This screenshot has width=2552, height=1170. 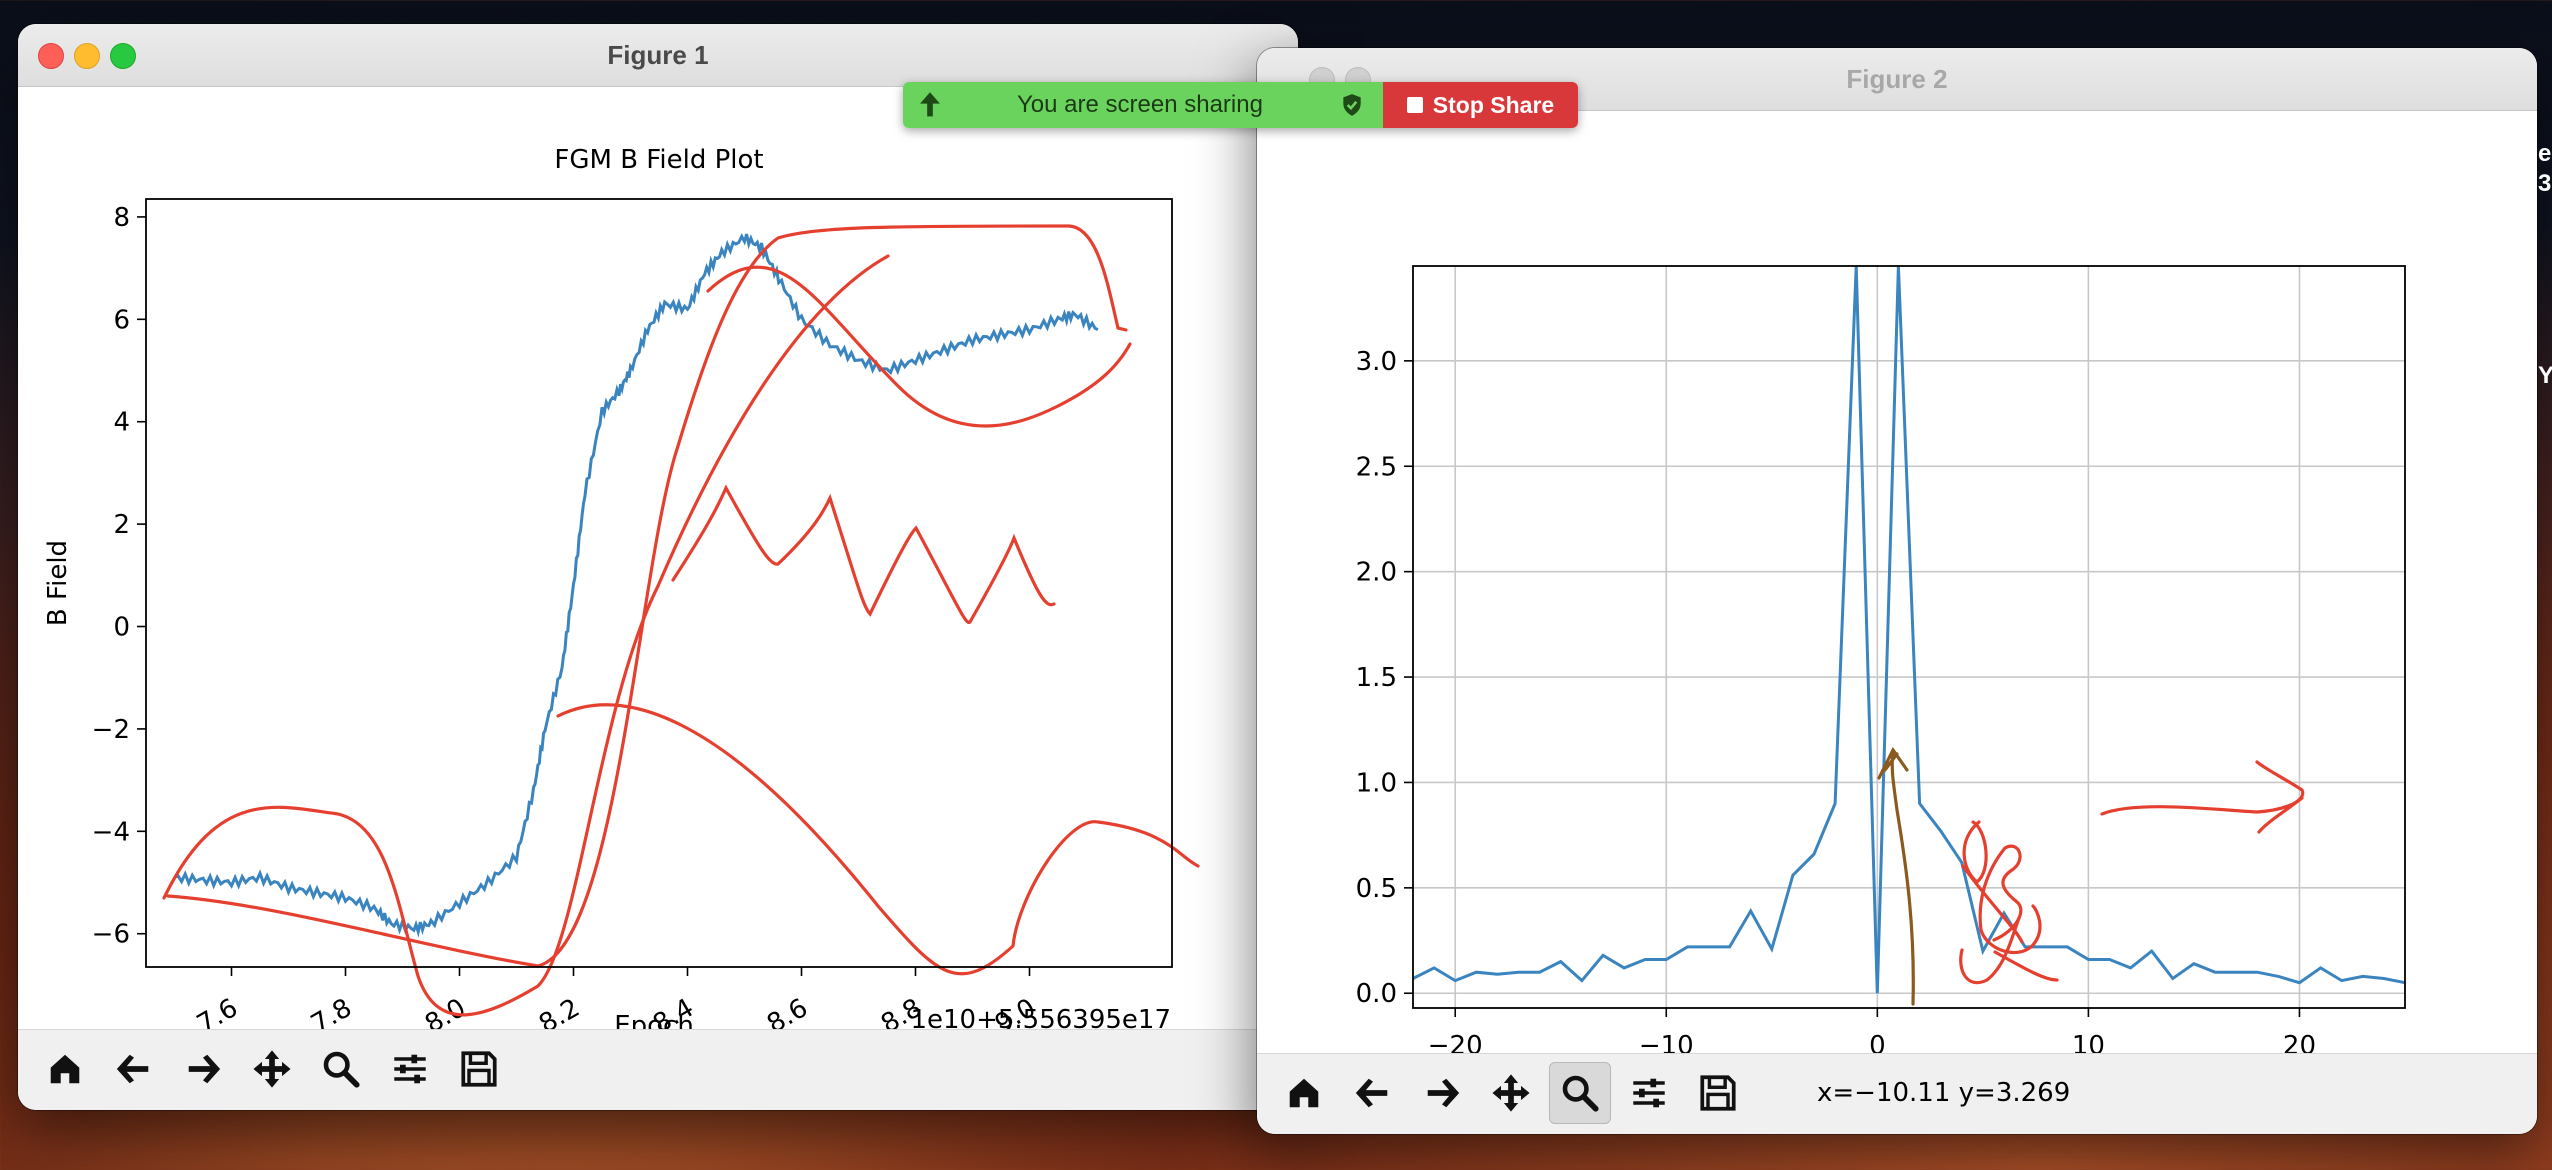 I want to click on screen-share-bar: You are screen sharing Stop Share, so click(x=1240, y=105).